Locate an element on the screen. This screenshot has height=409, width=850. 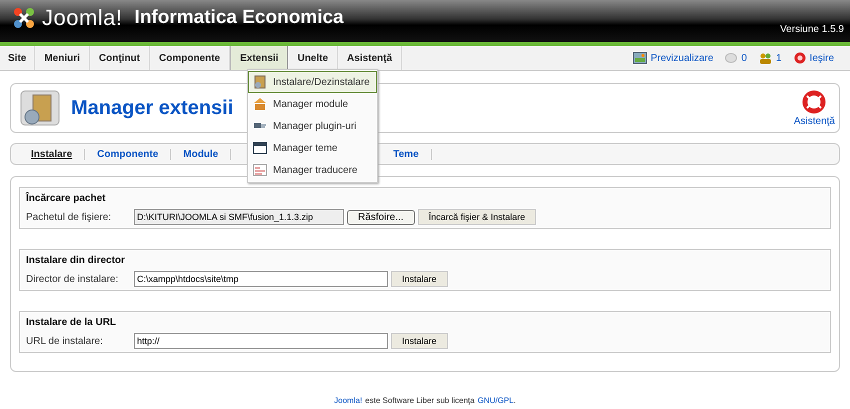
field-label: Pachetul de fişiere: is located at coordinates (69, 217).